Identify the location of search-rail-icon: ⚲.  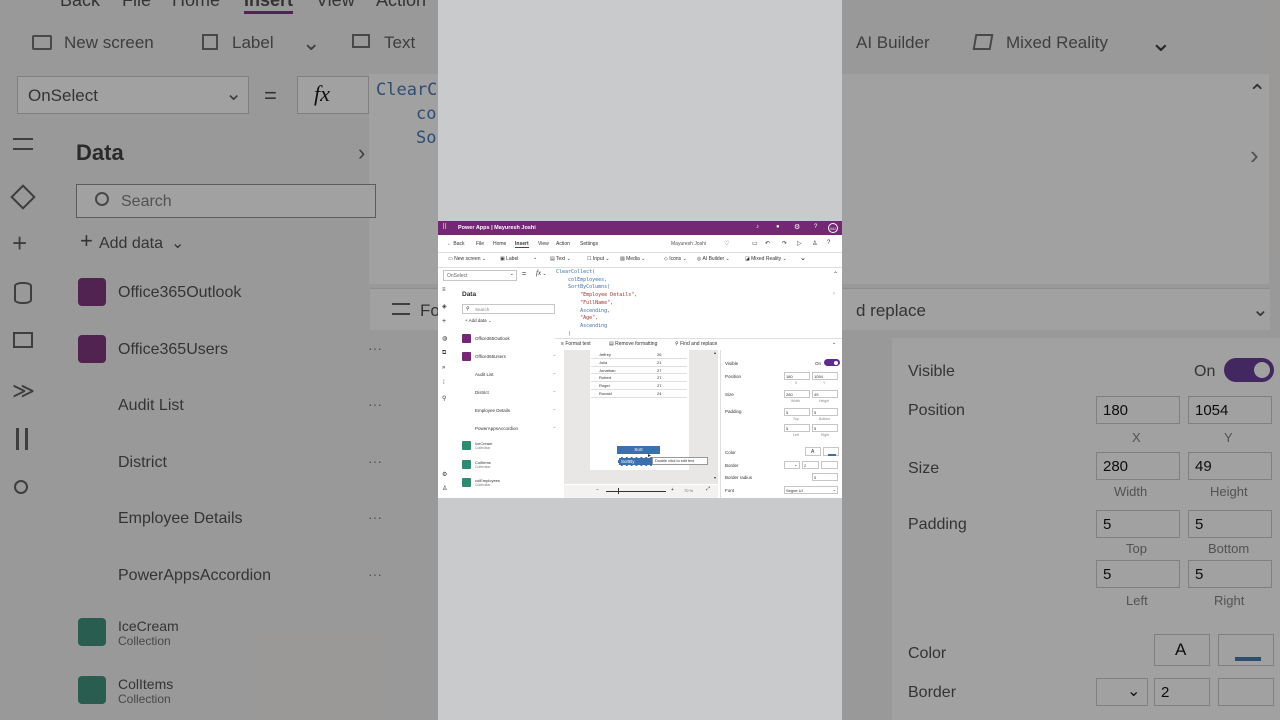
(444, 398).